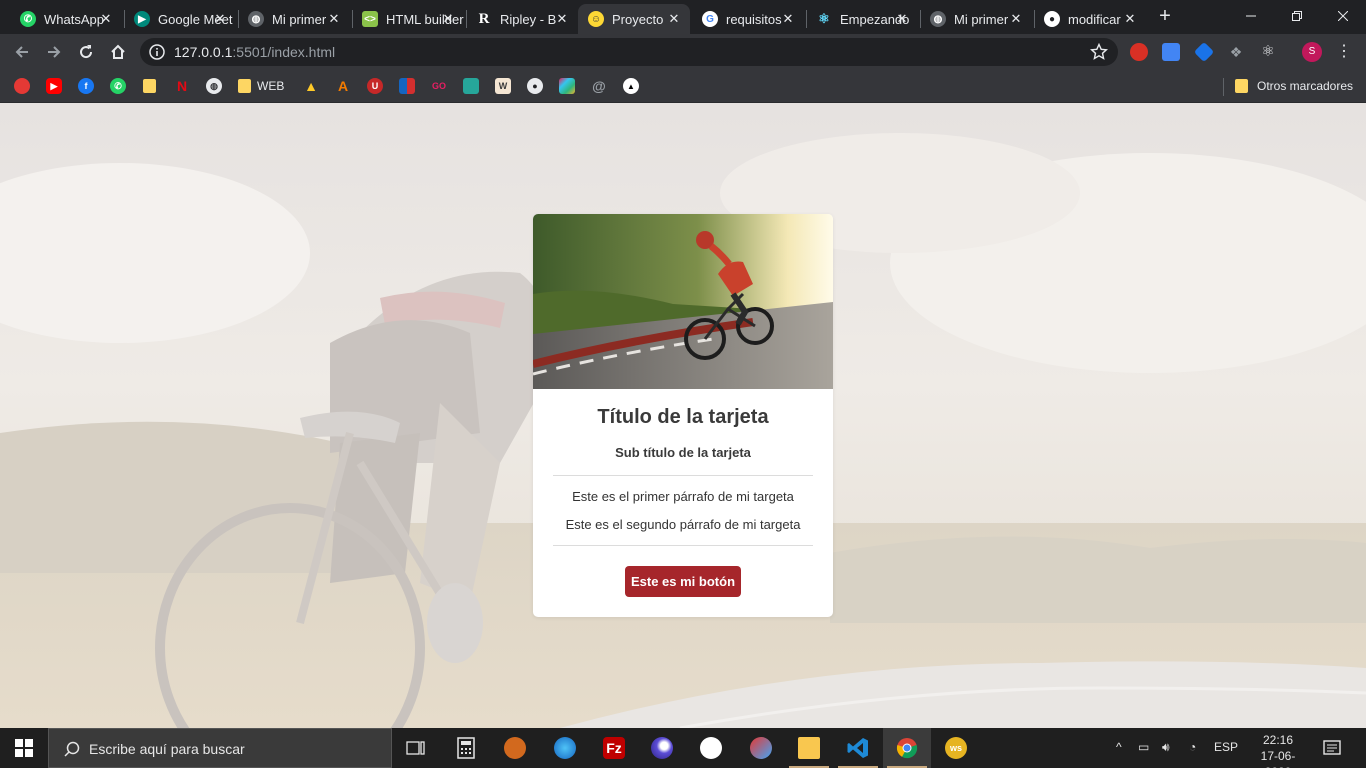  I want to click on tab-proyecto: ☺ Proyecto ✕, so click(634, 19).